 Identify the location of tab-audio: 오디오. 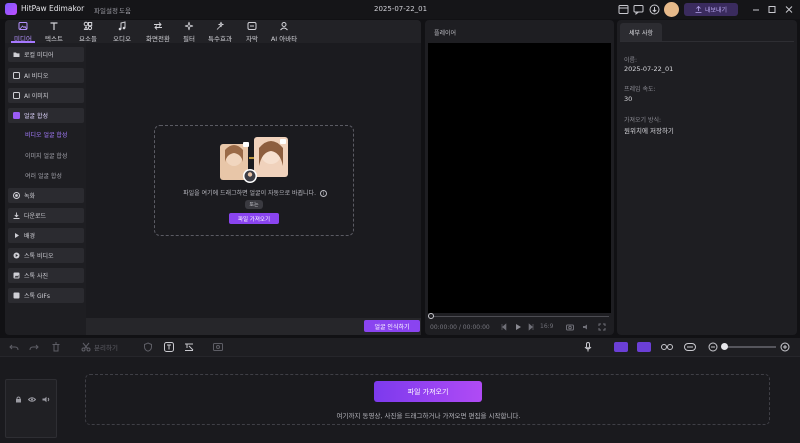
(122, 32).